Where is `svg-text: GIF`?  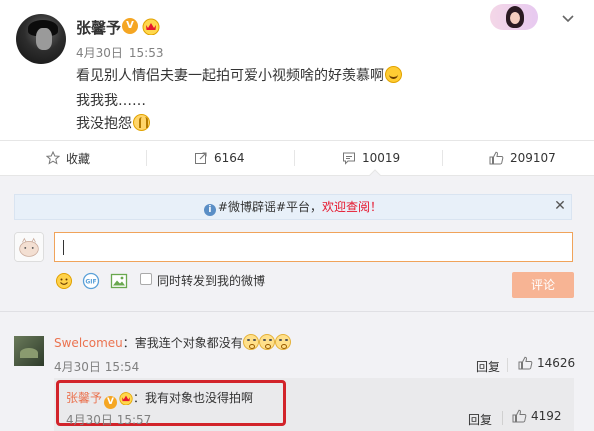 svg-text: GIF is located at coordinates (90, 282).